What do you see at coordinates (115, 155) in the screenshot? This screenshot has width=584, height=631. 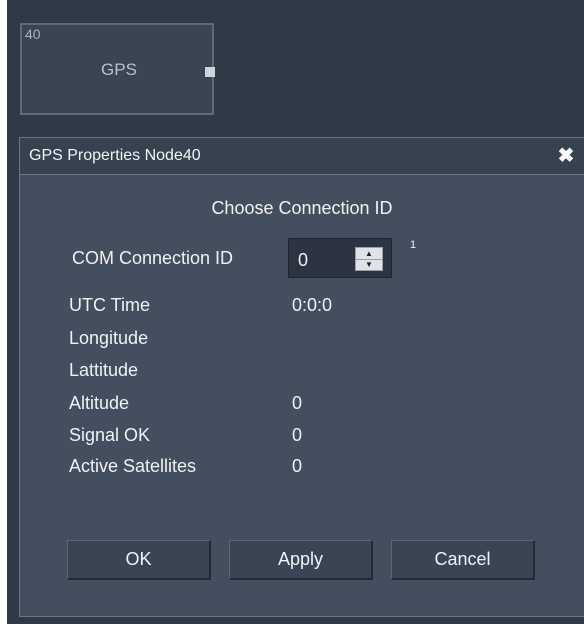 I see `dialog-title: GPS Properties Node40` at bounding box center [115, 155].